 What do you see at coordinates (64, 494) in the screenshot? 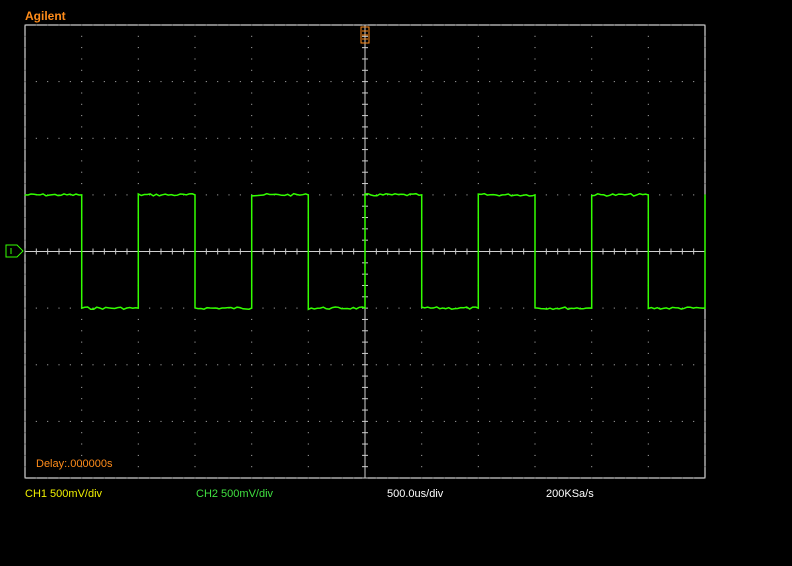
I see `ch1-scale-label: CH1 500mV/div` at bounding box center [64, 494].